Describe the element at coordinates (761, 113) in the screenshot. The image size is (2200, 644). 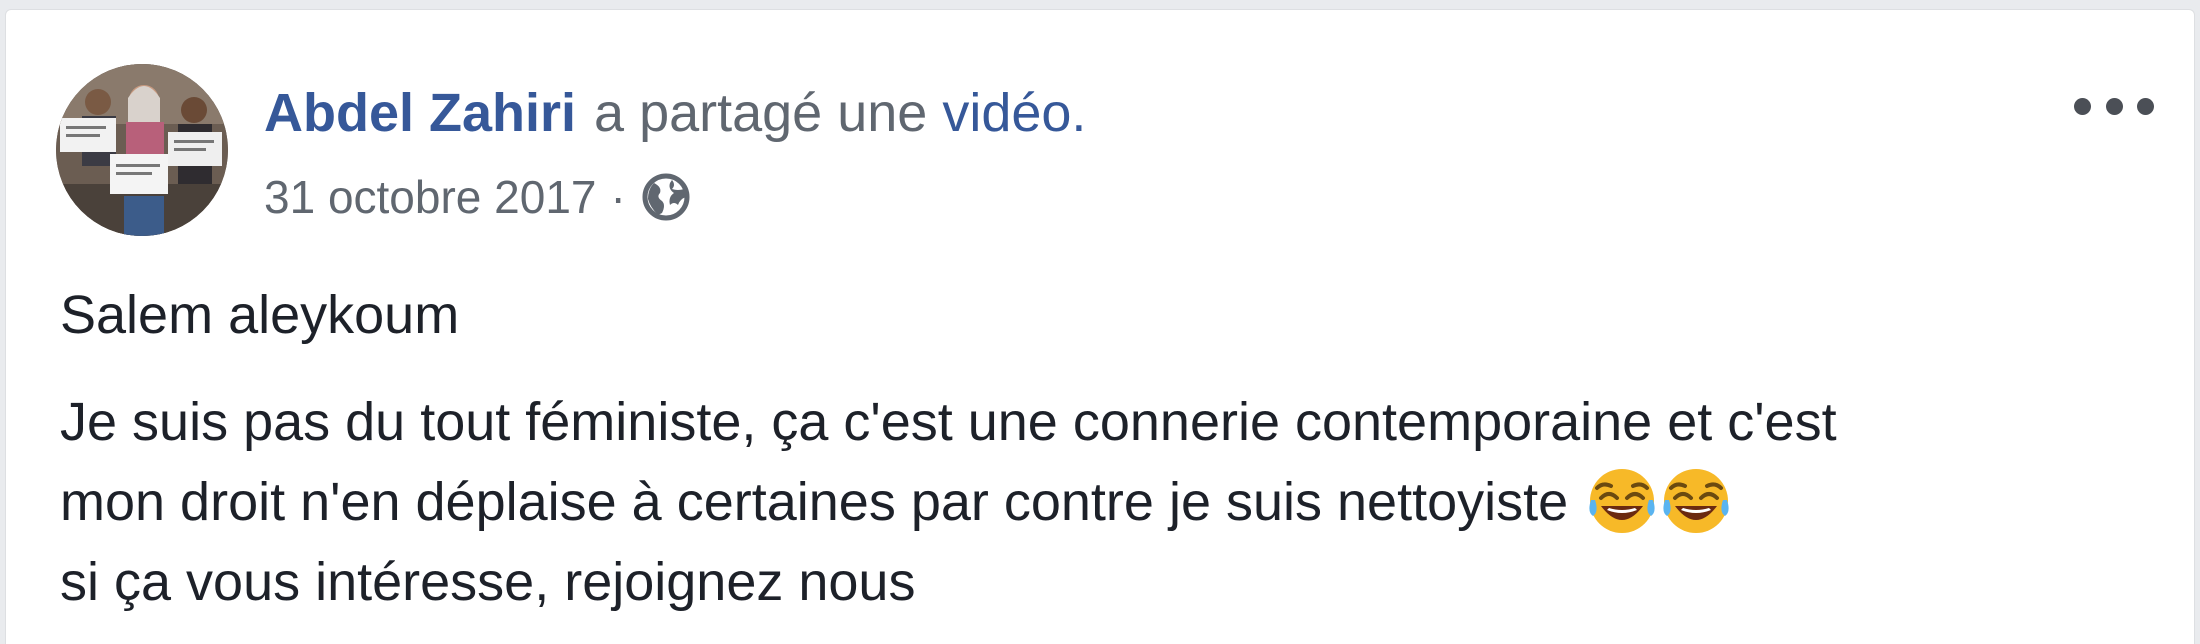
I see `action-text: a partagé une` at that location.